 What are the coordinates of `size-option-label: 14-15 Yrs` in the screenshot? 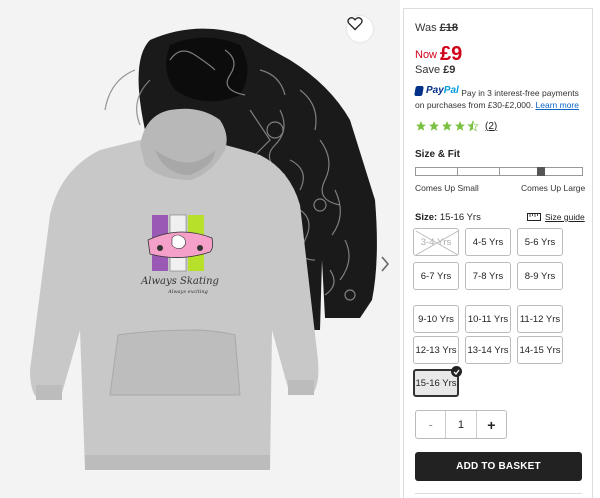 It's located at (540, 350).